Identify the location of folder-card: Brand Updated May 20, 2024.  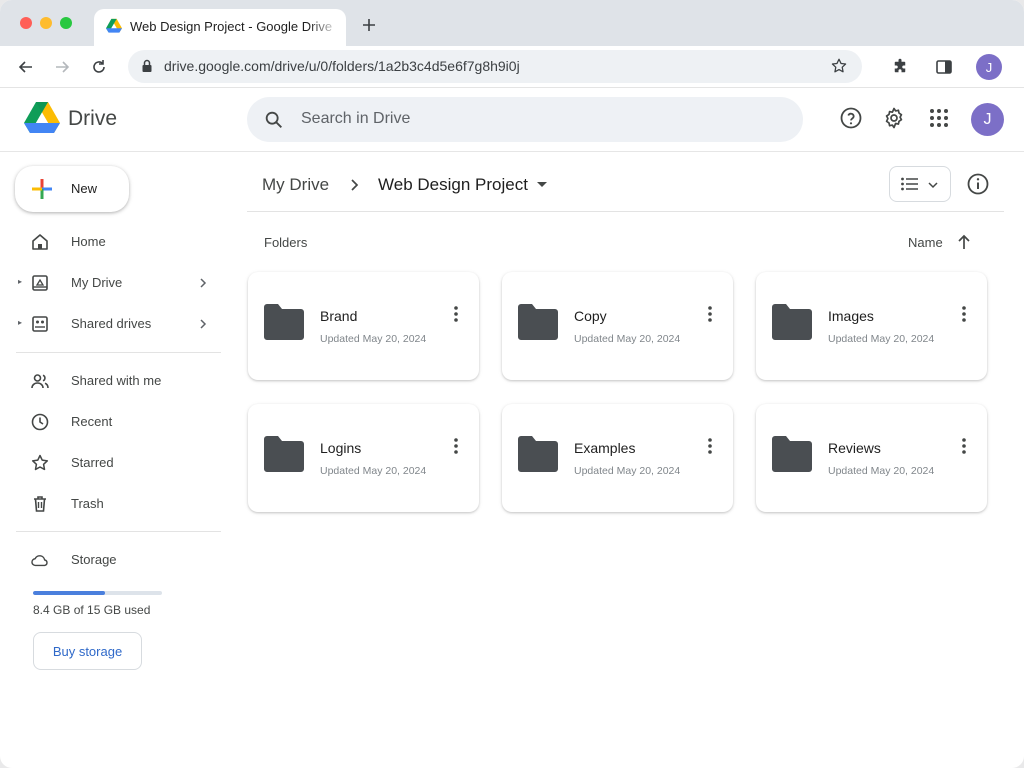
(363, 326).